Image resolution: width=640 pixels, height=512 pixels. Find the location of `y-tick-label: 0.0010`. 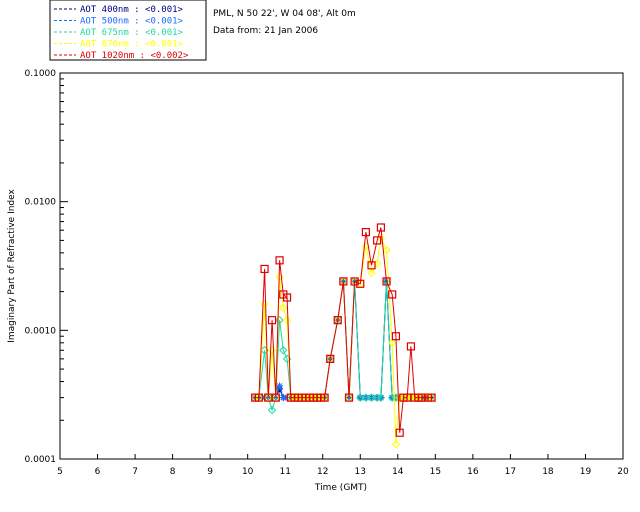

y-tick-label: 0.0010 is located at coordinates (41, 331).